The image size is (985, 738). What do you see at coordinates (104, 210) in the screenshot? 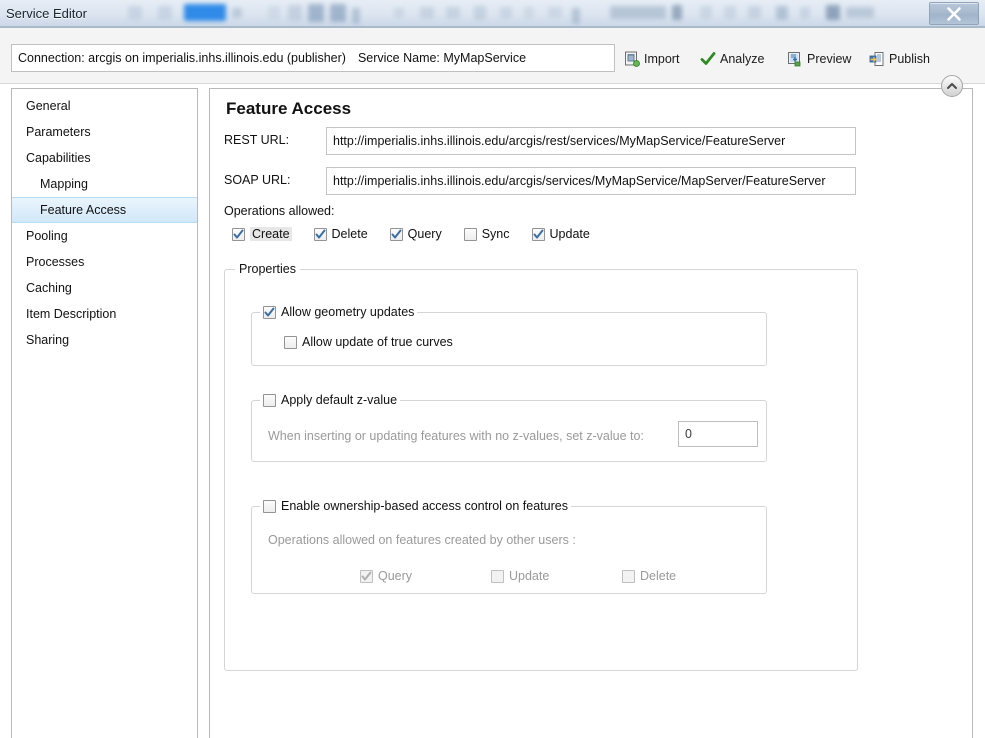
I see `sidebar-item-feature-access: Feature Access` at bounding box center [104, 210].